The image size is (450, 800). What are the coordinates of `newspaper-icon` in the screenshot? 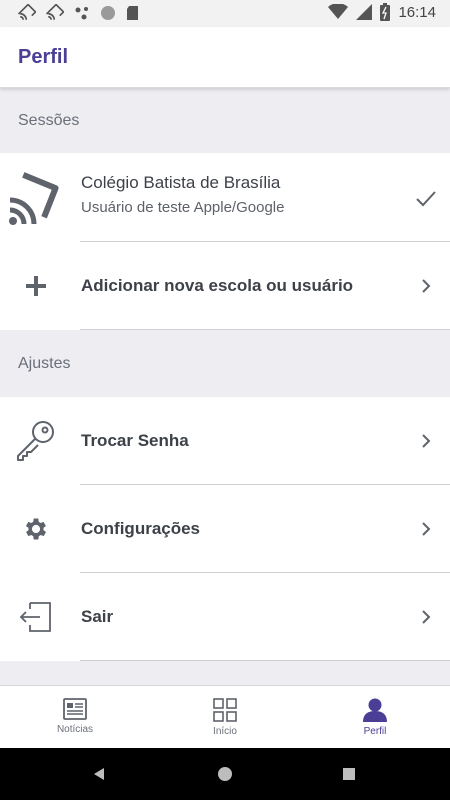 It's located at (75, 709).